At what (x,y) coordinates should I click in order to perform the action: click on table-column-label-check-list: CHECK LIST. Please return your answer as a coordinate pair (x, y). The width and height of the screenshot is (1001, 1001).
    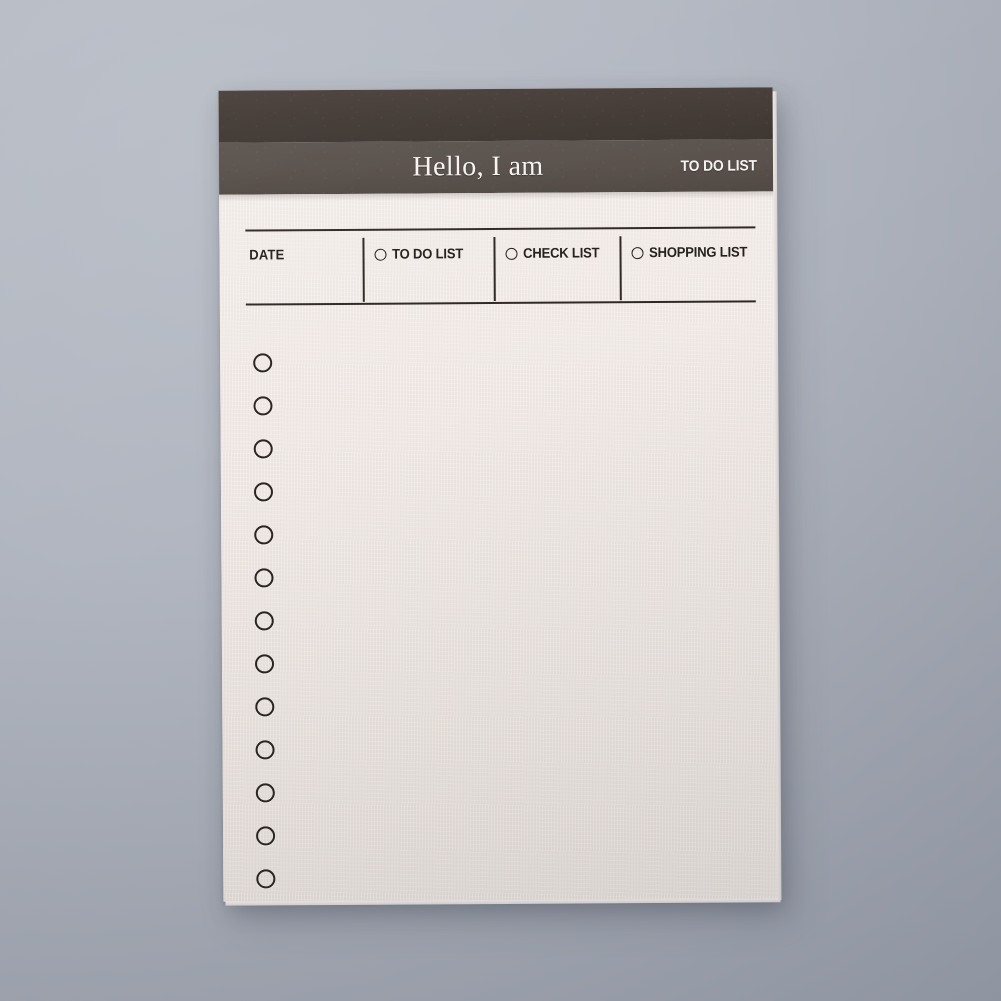
    Looking at the image, I should click on (561, 252).